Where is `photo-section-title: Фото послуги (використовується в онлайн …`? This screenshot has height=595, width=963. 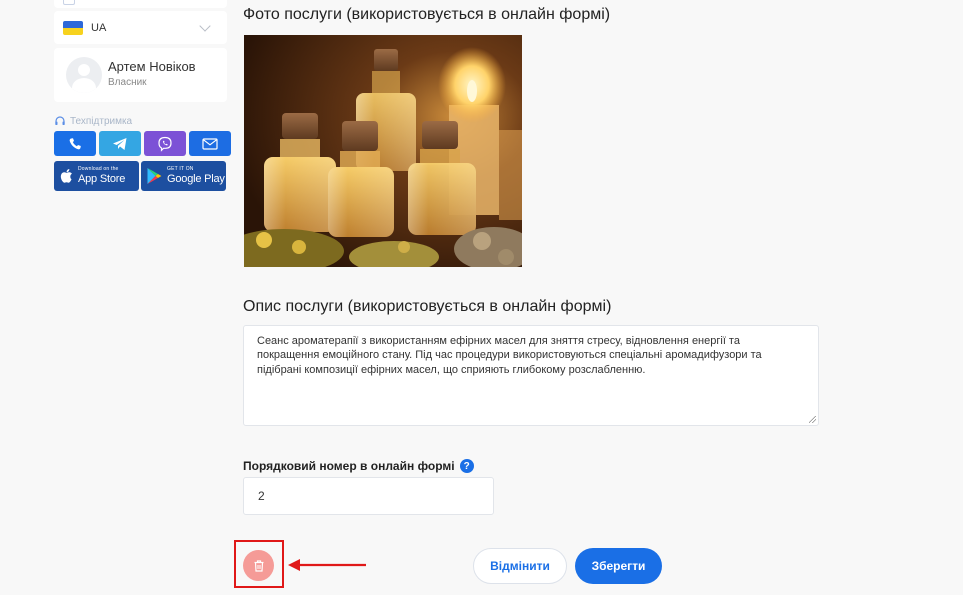
photo-section-title: Фото послуги (використовується в онлайн … is located at coordinates (427, 14).